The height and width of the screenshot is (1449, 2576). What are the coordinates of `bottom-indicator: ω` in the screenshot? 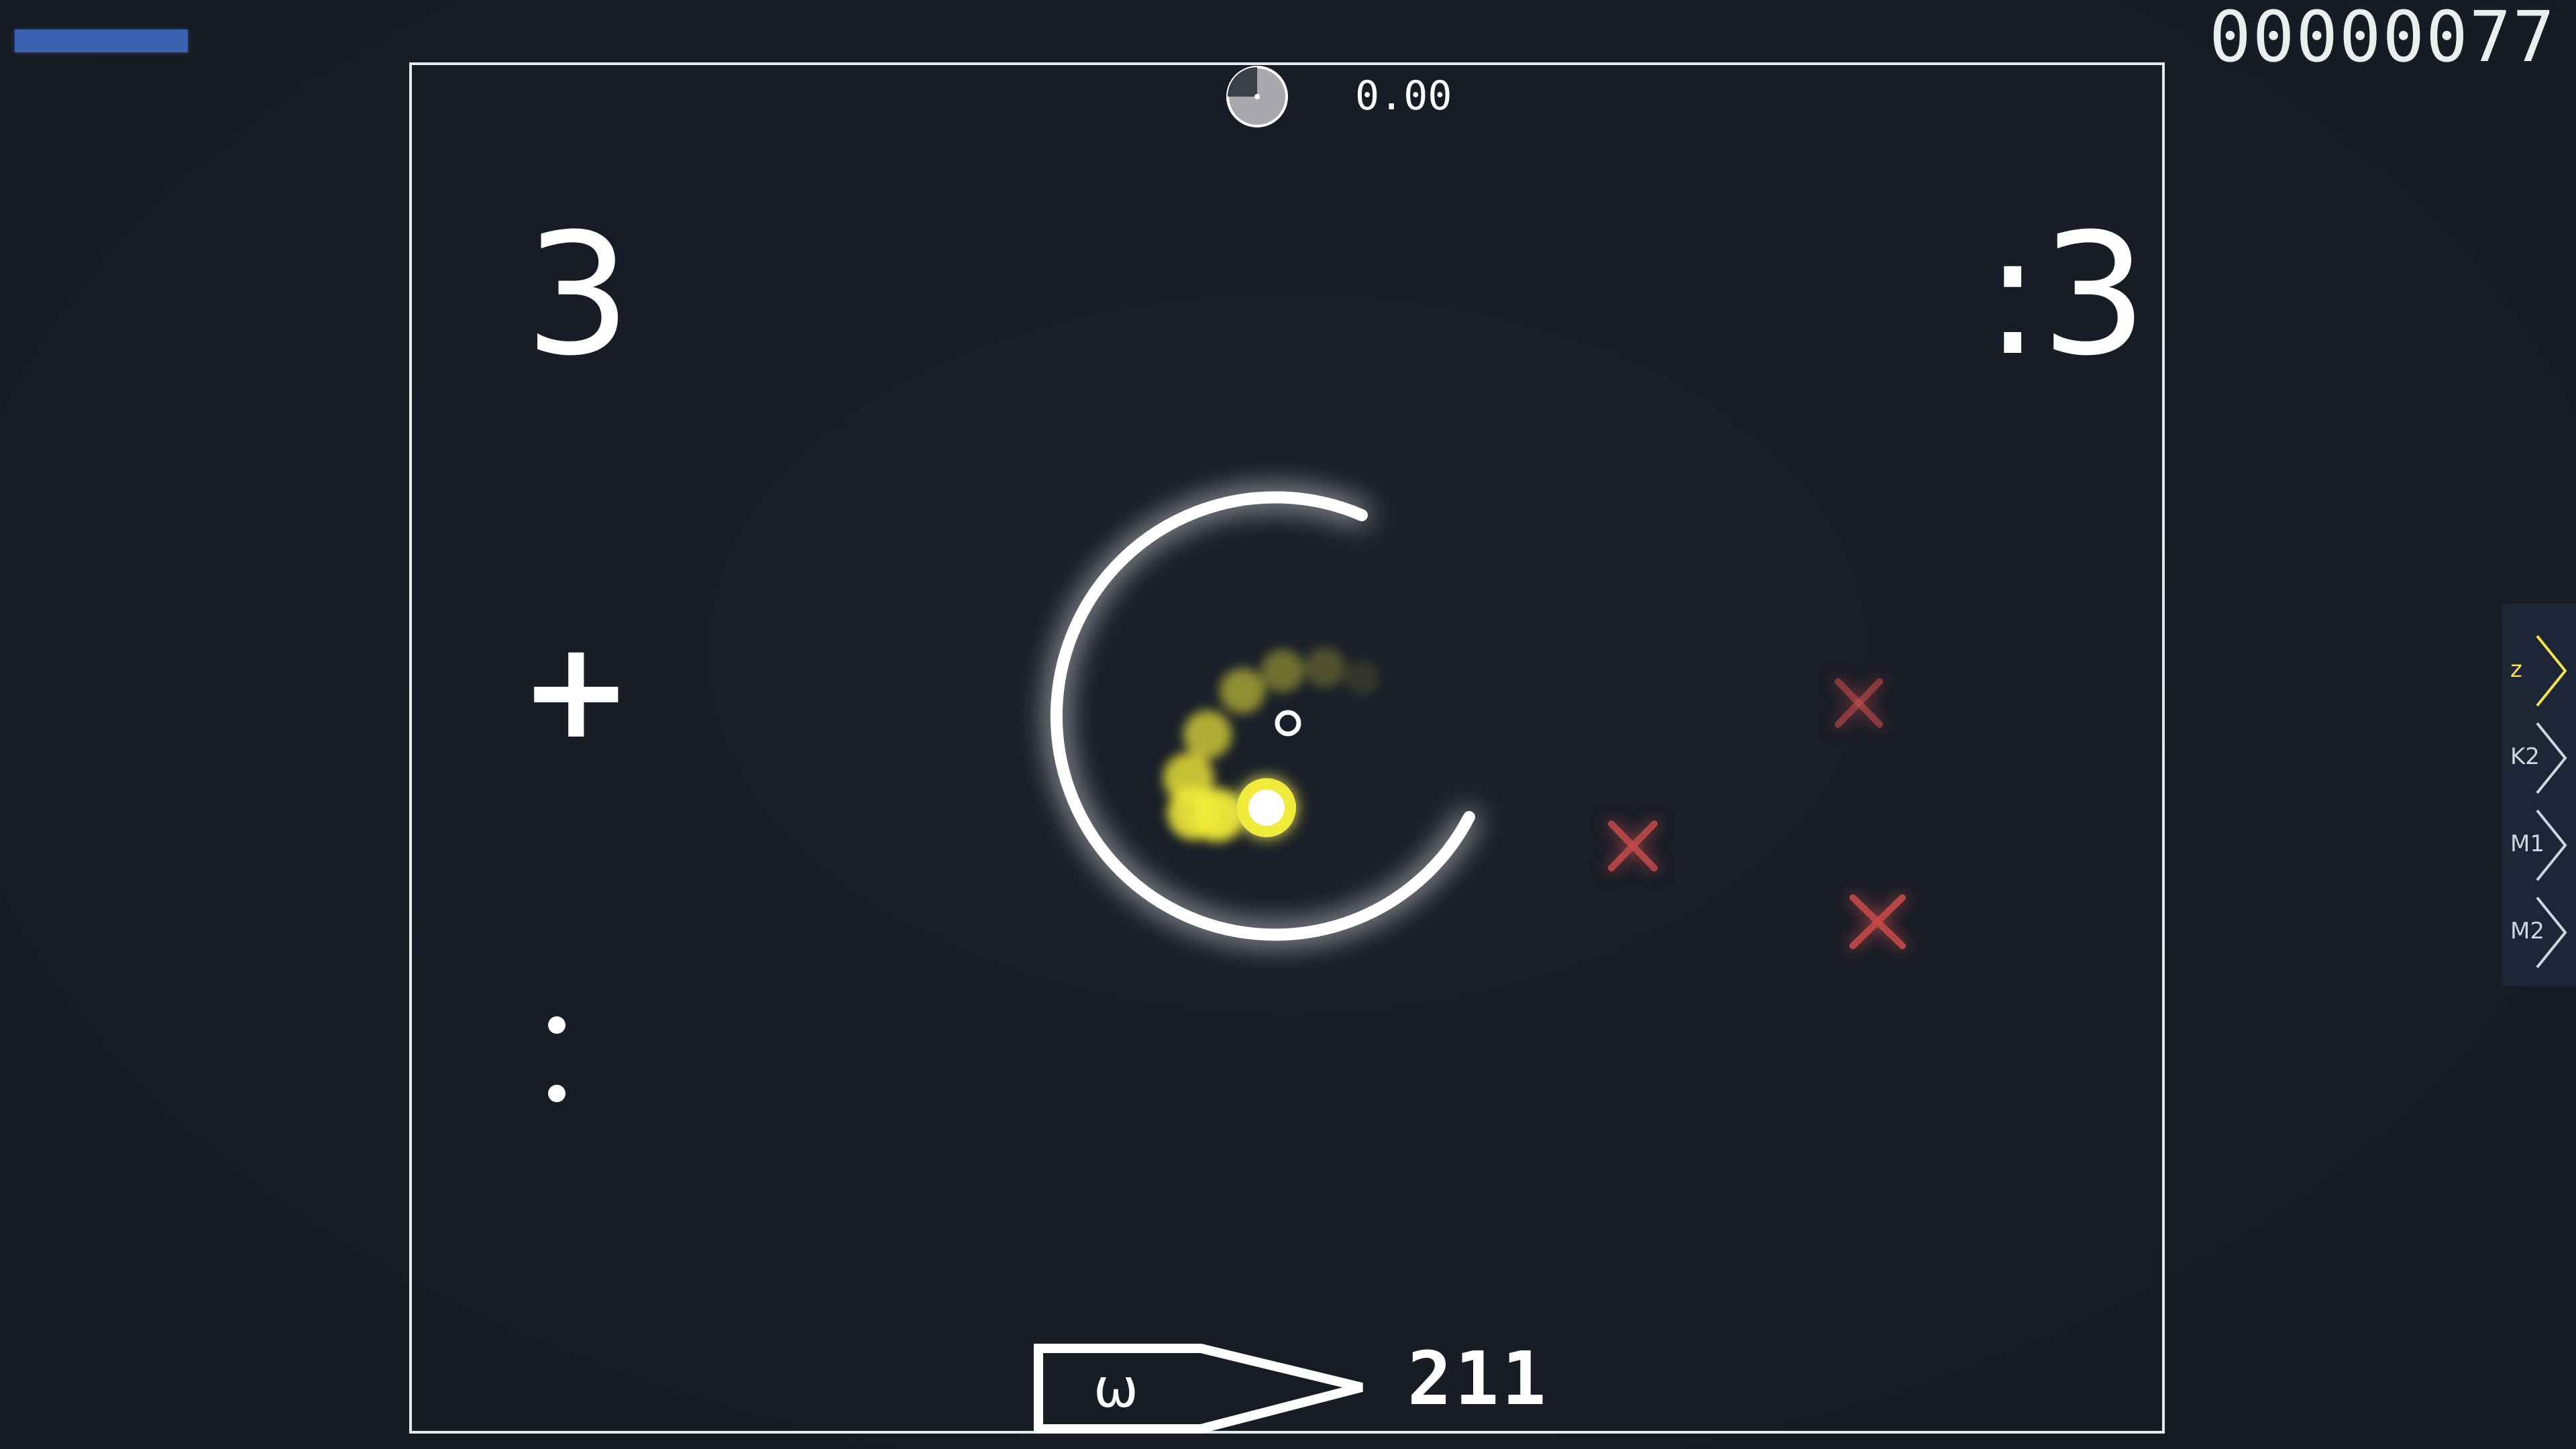 It's located at (1204, 1390).